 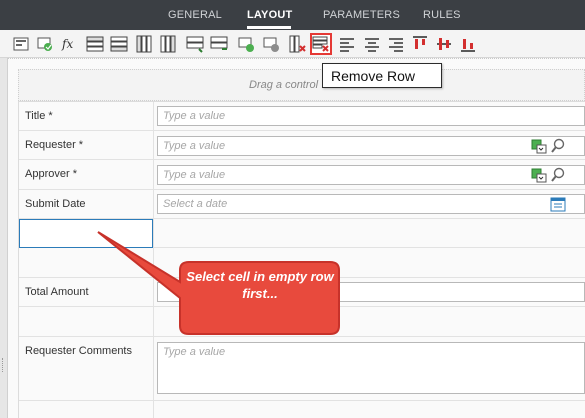 I want to click on split-cells-icon, so click(x=219, y=44).